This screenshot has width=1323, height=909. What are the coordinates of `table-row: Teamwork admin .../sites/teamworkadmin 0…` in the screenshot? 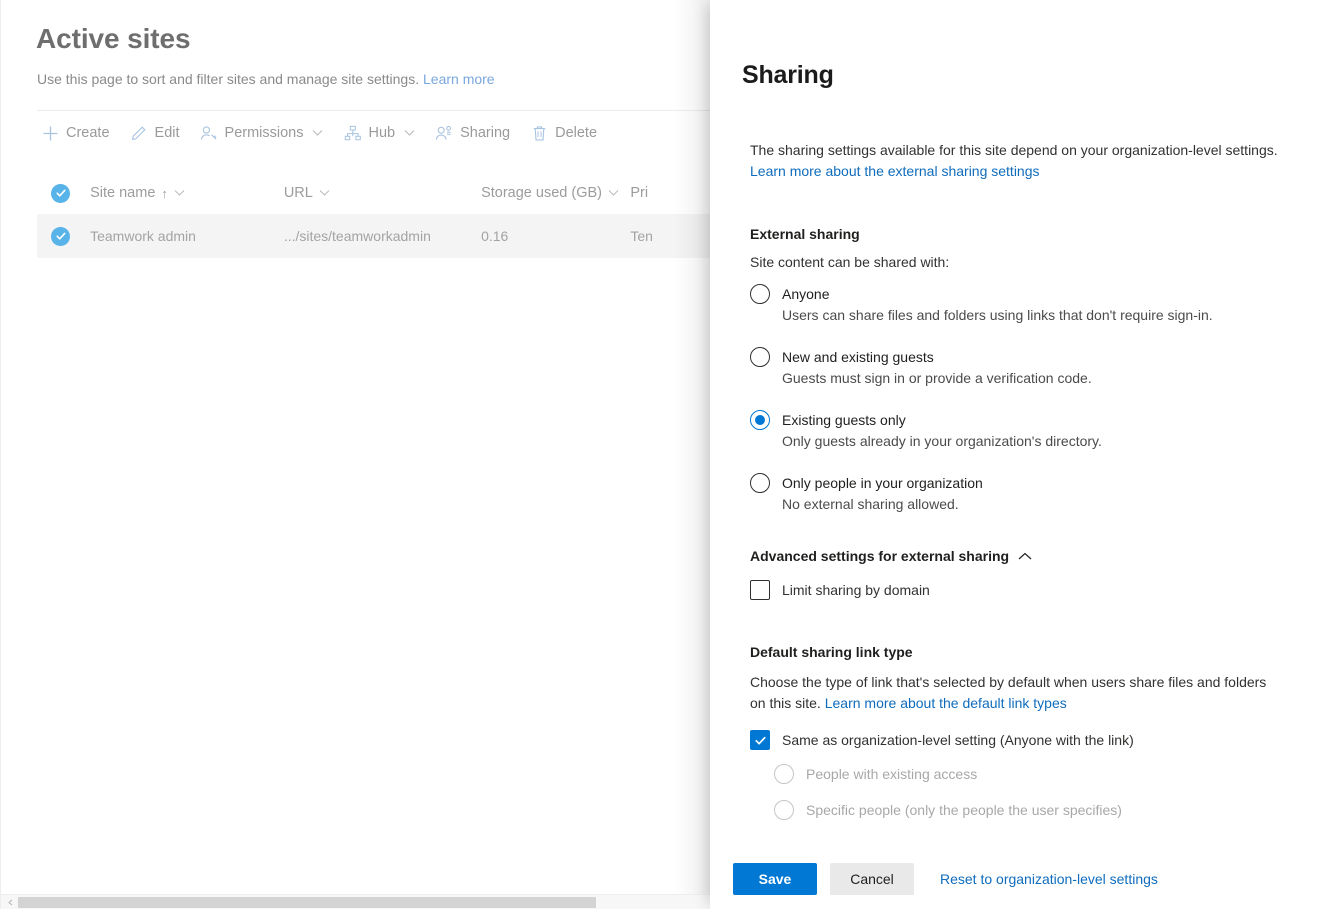 It's located at (378, 236).